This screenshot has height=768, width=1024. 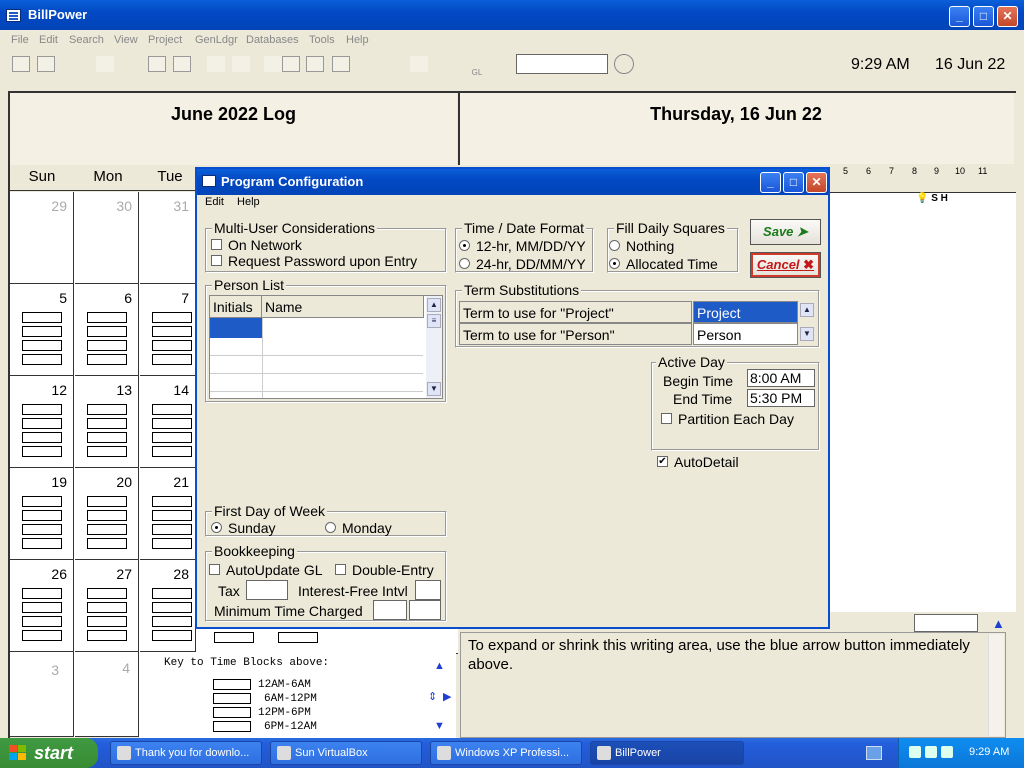 What do you see at coordinates (107, 330) in the screenshot?
I see `calendar-cell: 6` at bounding box center [107, 330].